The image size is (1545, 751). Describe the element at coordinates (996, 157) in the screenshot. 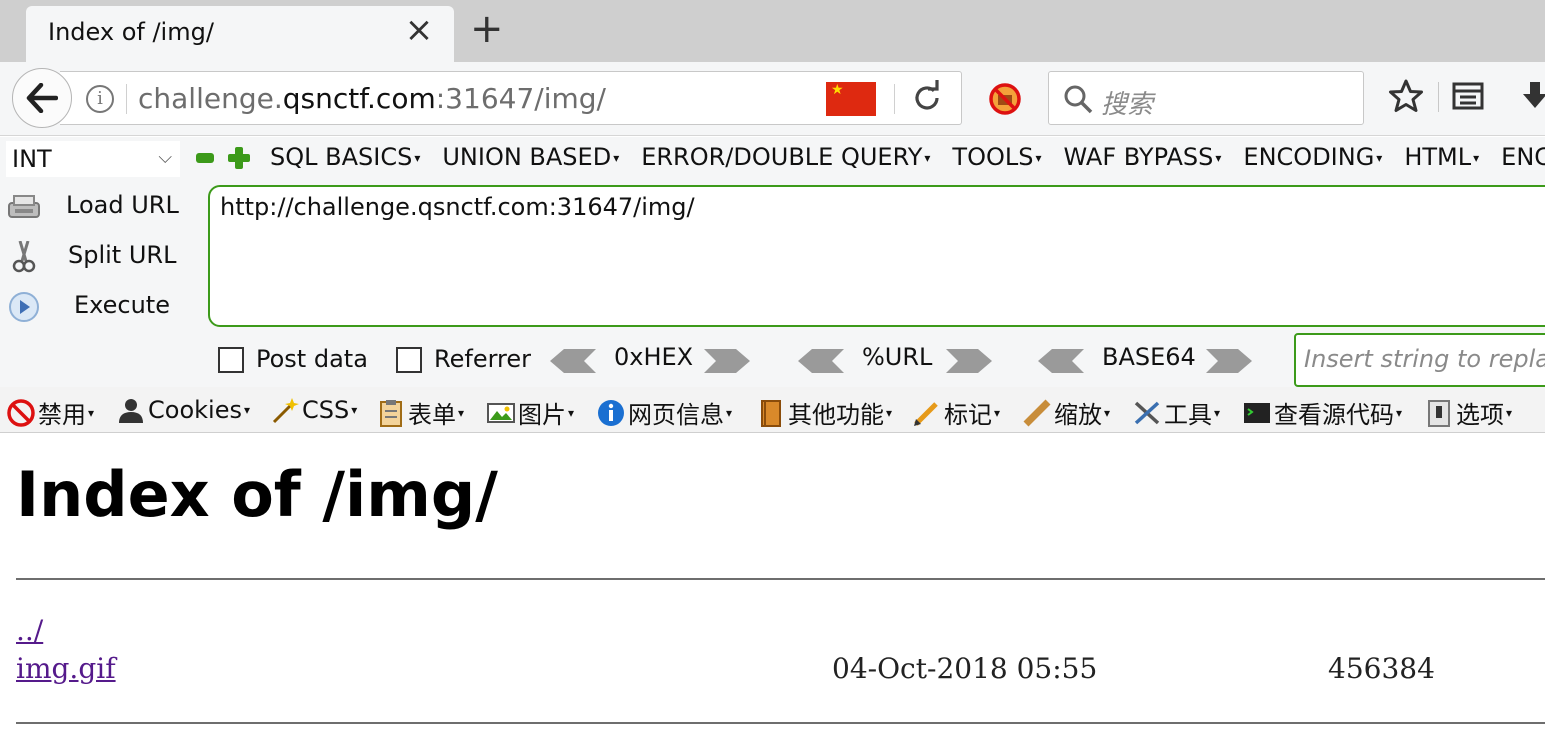

I see `menu-tools: TOOLS ▾` at that location.